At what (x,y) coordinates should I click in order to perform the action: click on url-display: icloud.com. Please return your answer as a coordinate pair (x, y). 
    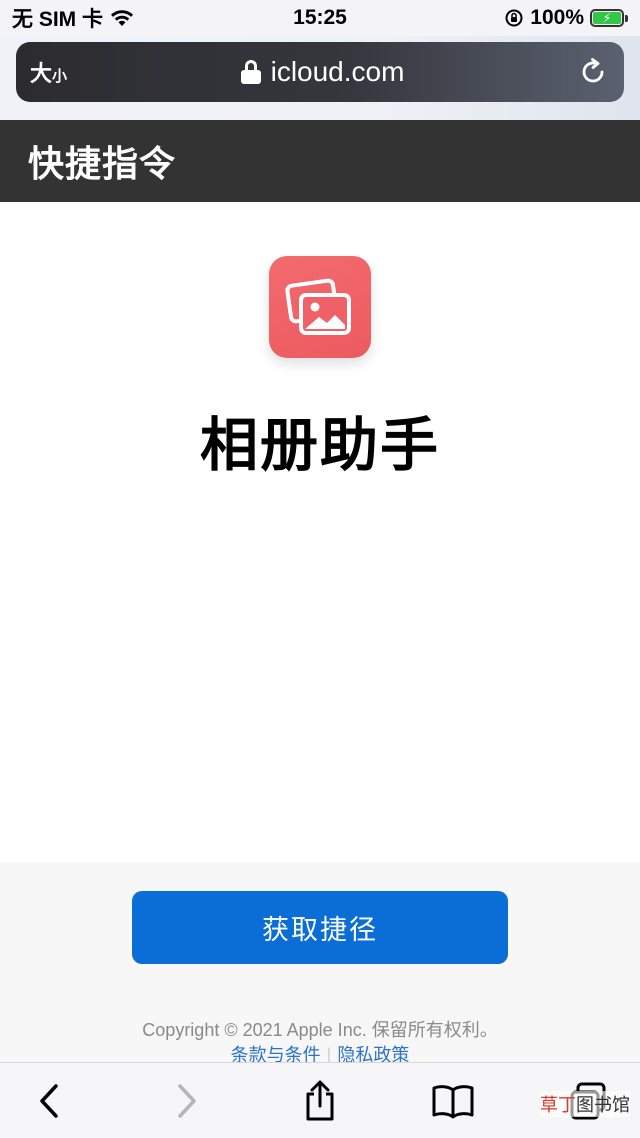
    Looking at the image, I should click on (322, 72).